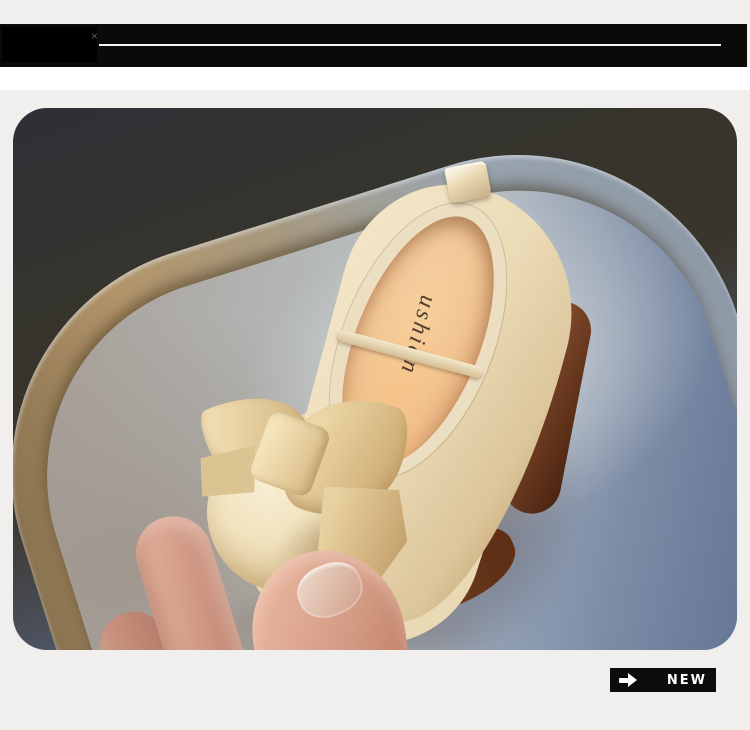 The height and width of the screenshot is (730, 750). What do you see at coordinates (410, 45) in the screenshot?
I see `banner-divider-line` at bounding box center [410, 45].